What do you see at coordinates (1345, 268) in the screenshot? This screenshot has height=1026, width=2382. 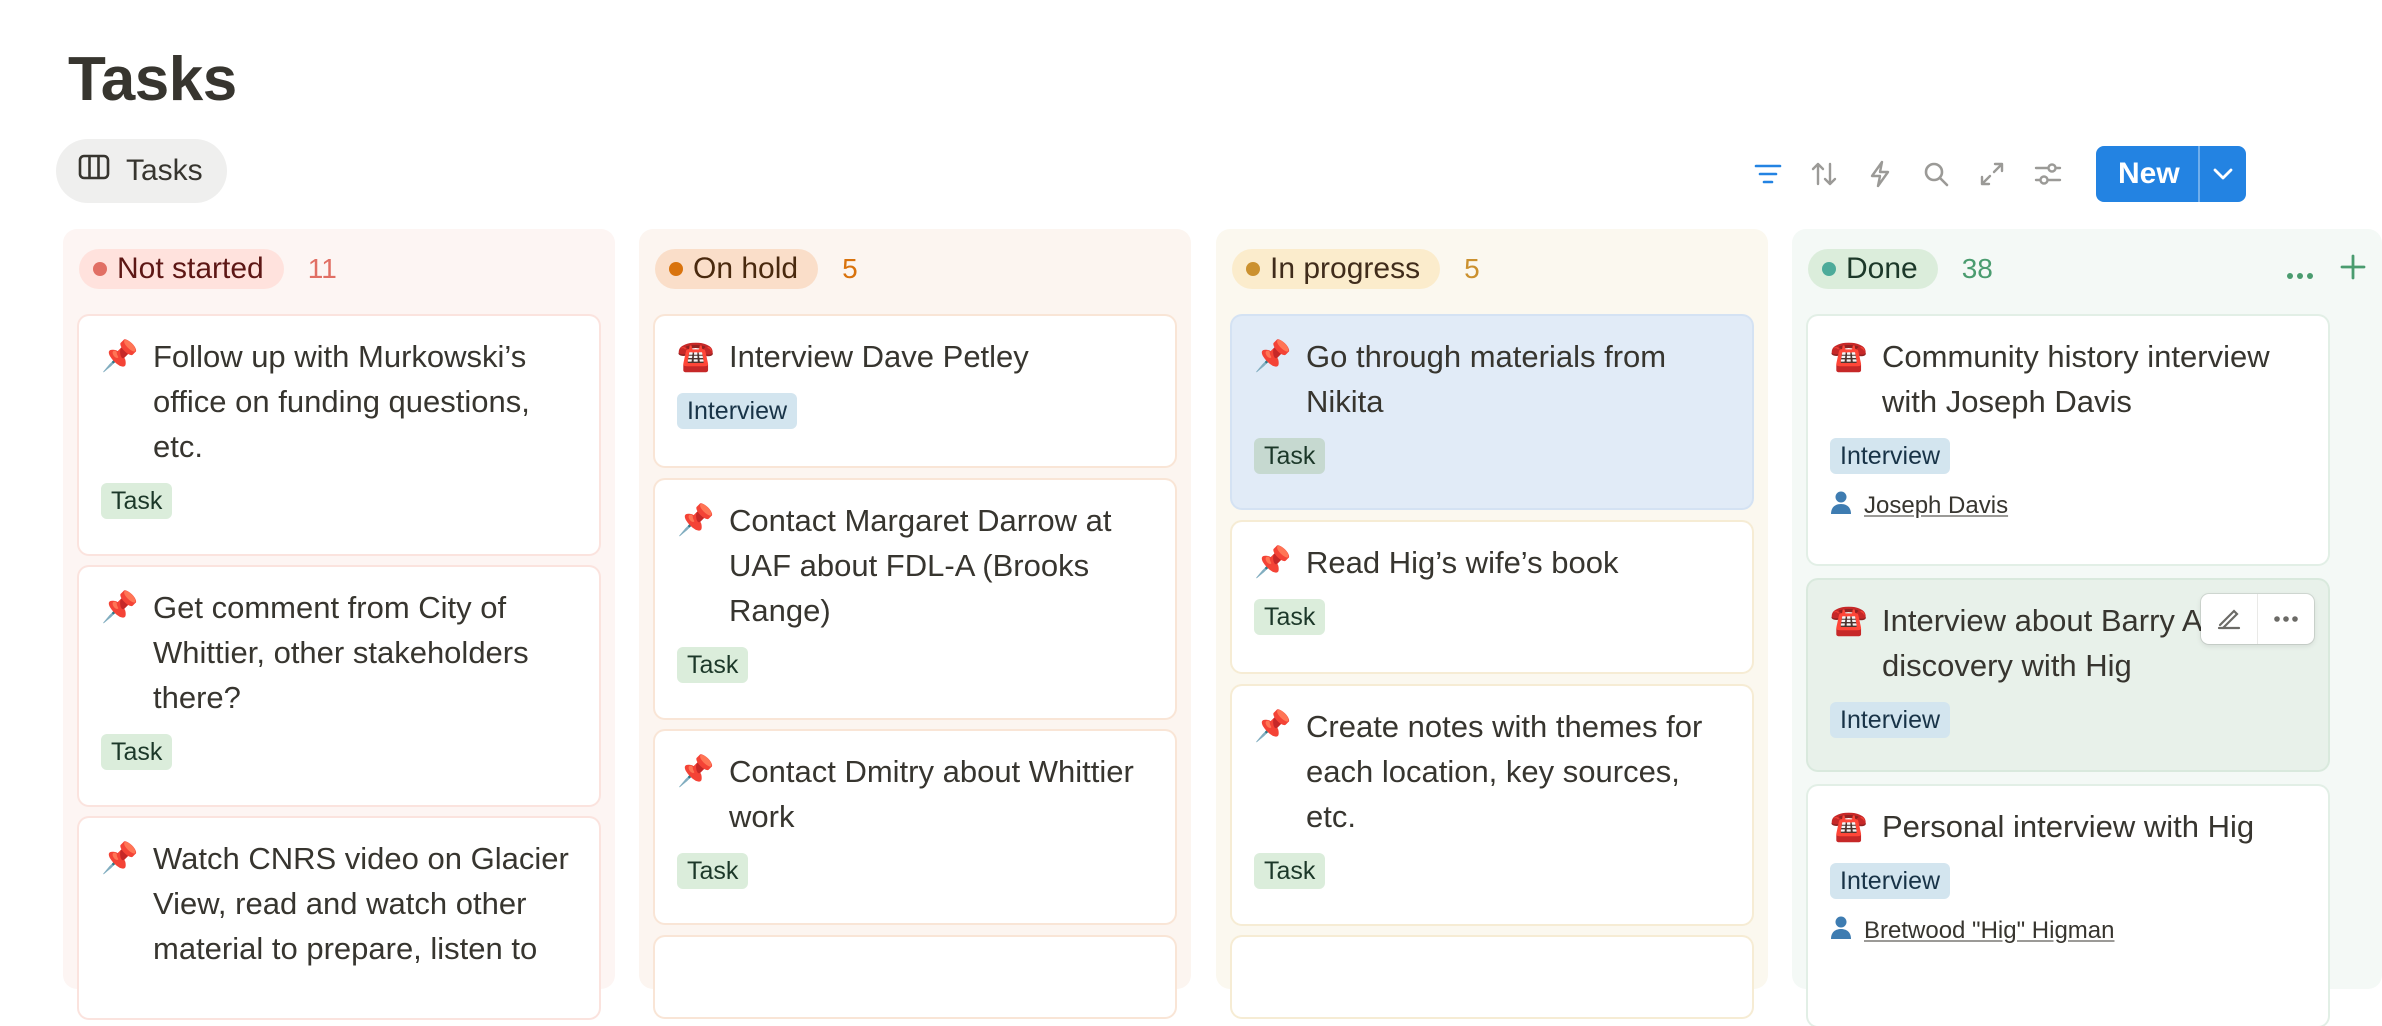 I see `status-label: In progress` at bounding box center [1345, 268].